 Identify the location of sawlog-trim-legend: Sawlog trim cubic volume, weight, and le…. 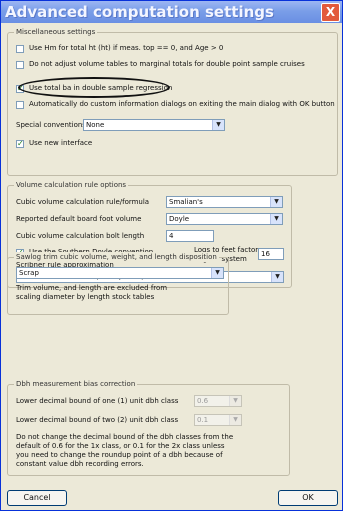
(116, 257).